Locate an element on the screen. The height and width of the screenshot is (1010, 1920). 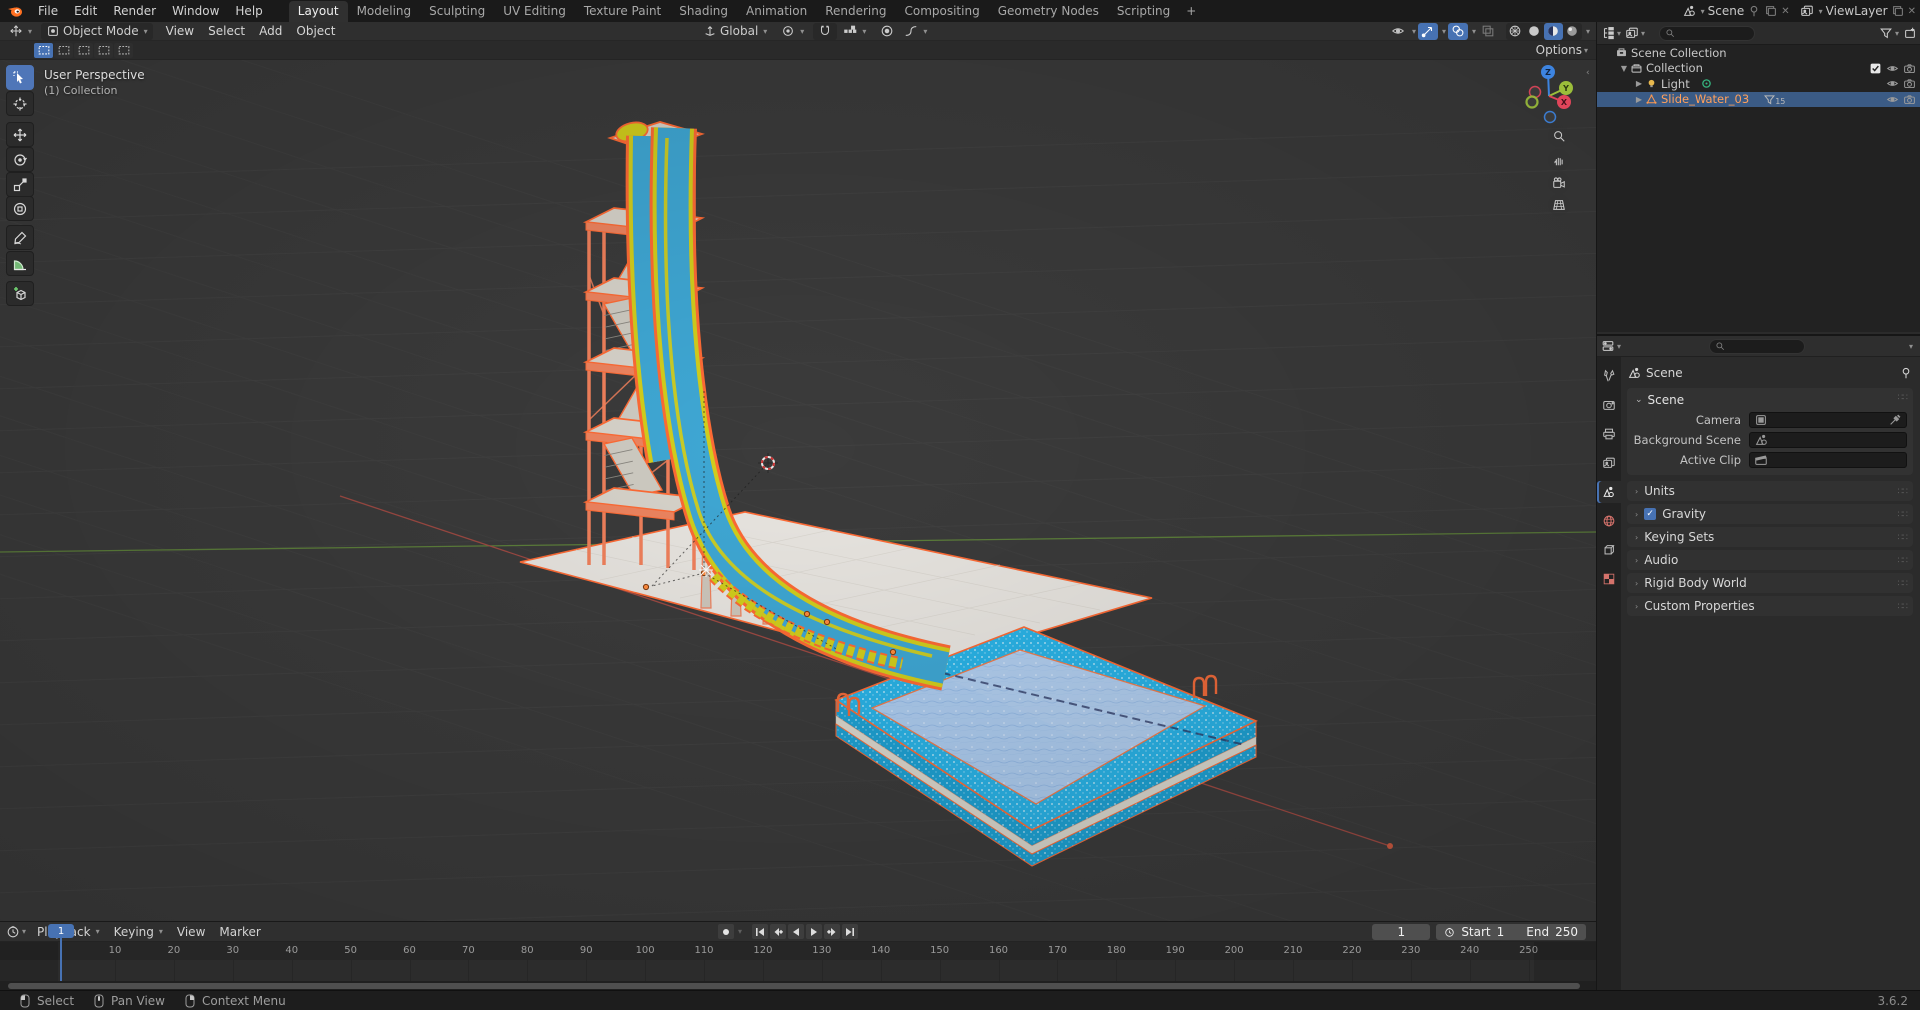
menu-edit: Edit is located at coordinates (85, 11).